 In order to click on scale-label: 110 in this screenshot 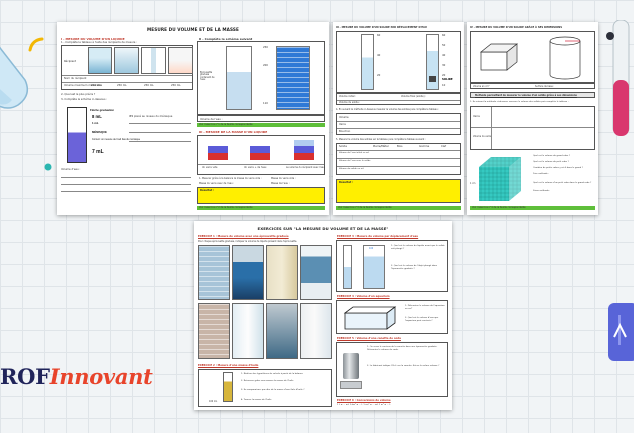, I will do `click(265, 103)`.